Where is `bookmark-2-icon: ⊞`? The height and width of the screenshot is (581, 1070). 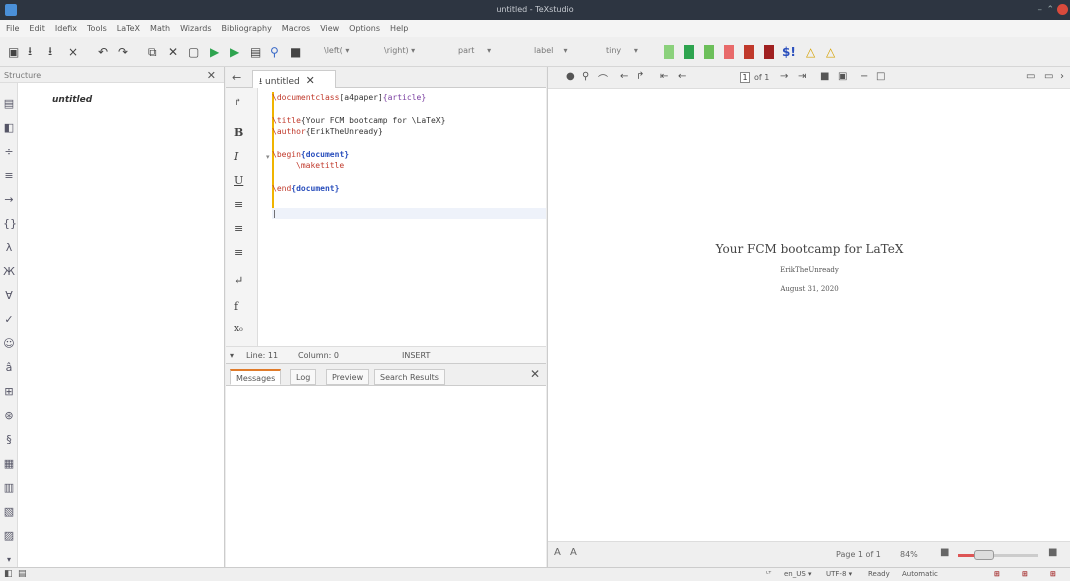 bookmark-2-icon: ⊞ is located at coordinates (1025, 574).